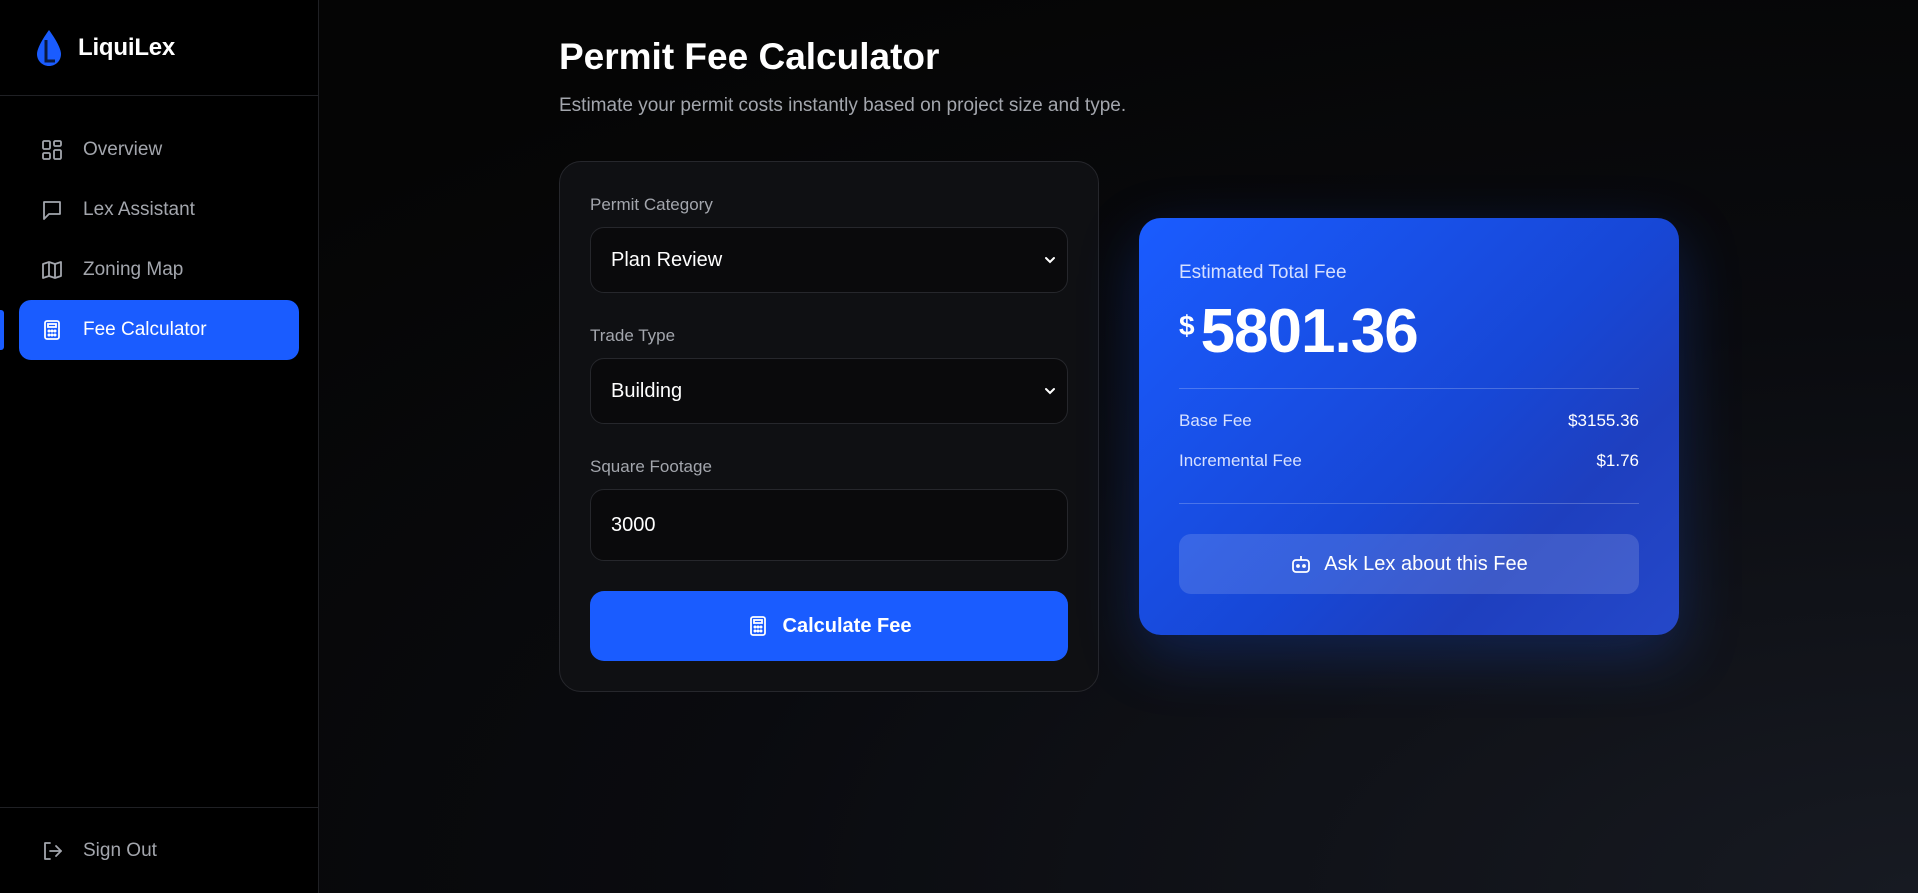  I want to click on calculate-fee-label: Calculate Fee, so click(847, 625).